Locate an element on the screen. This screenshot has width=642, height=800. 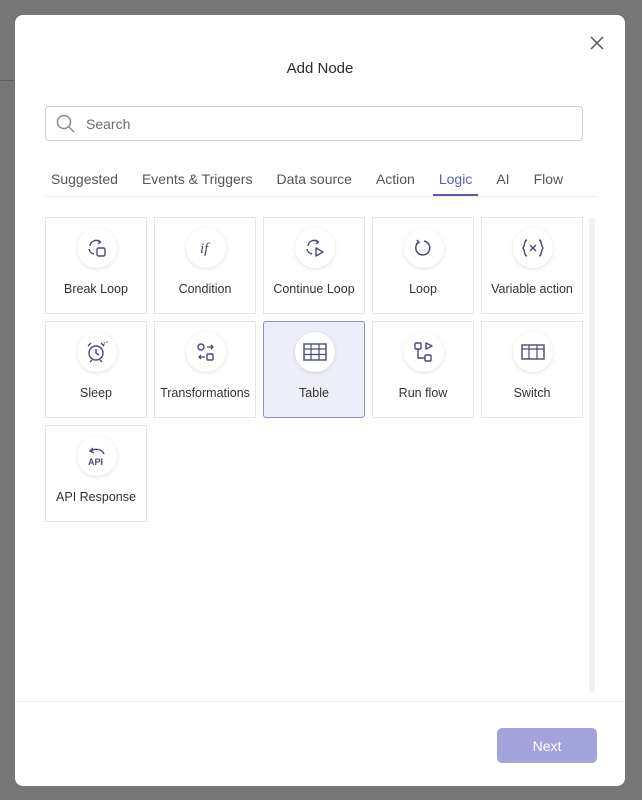
tab-action: Action is located at coordinates (395, 183).